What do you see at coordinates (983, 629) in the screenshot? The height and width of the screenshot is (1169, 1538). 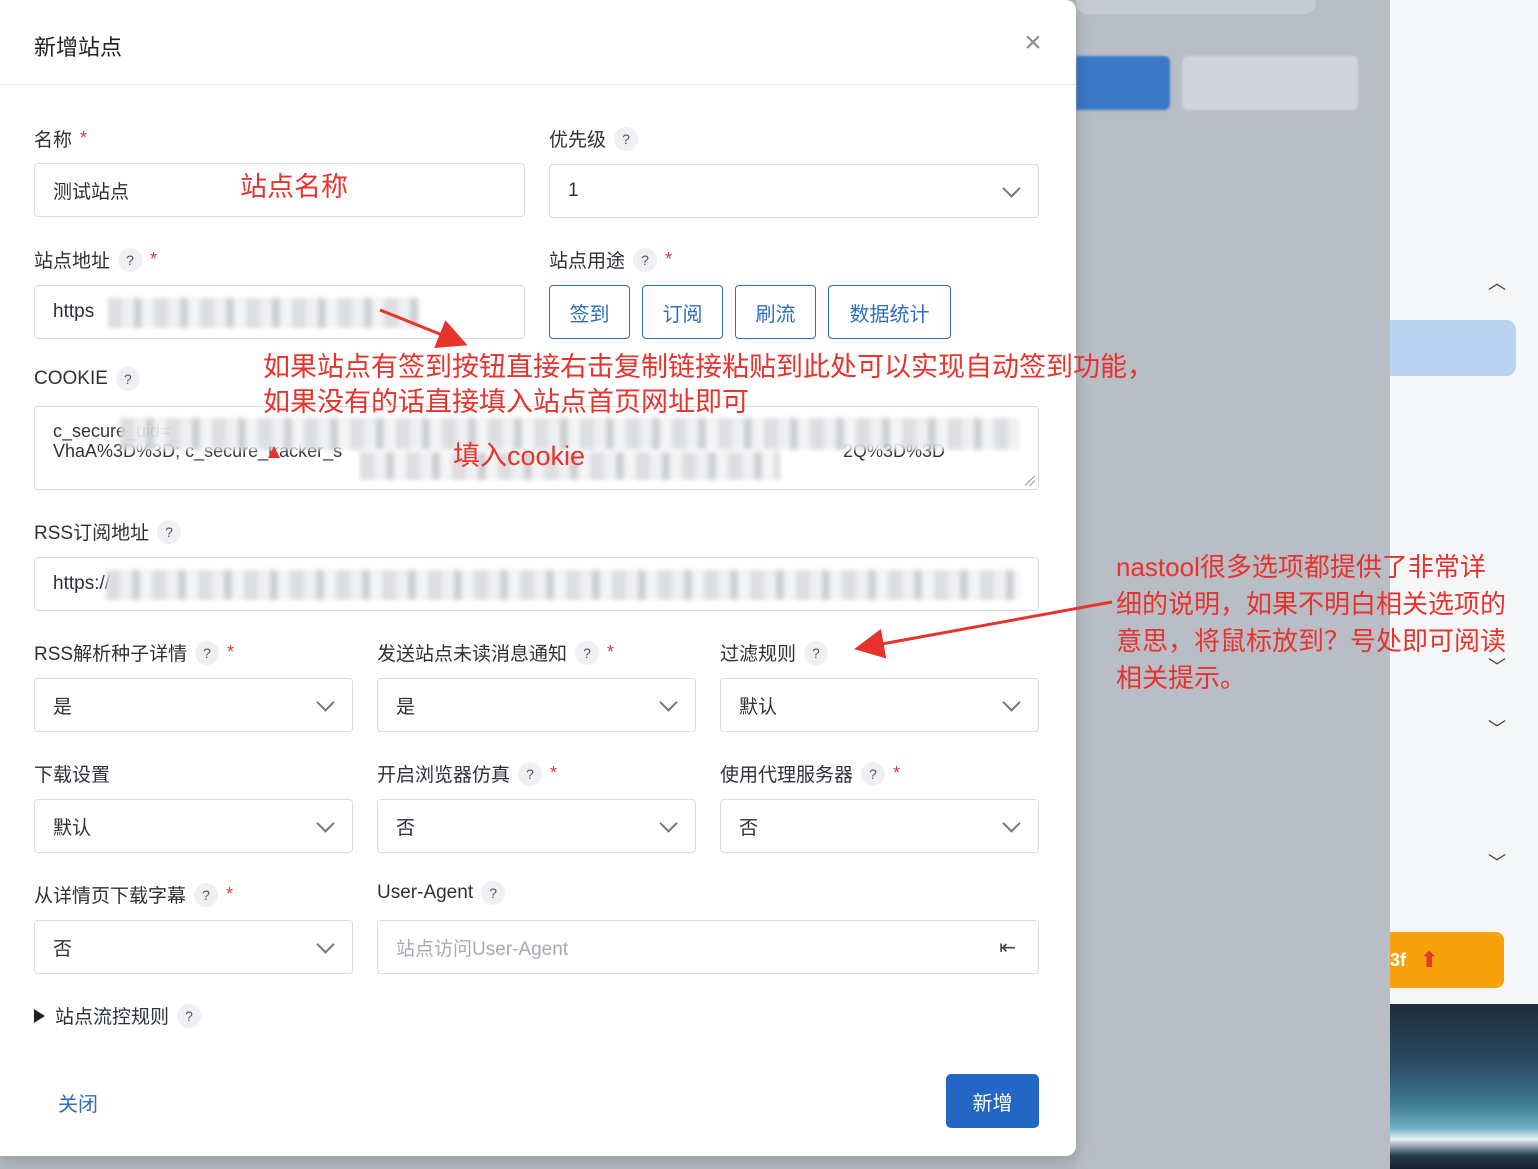 I see `arrow-to-help` at bounding box center [983, 629].